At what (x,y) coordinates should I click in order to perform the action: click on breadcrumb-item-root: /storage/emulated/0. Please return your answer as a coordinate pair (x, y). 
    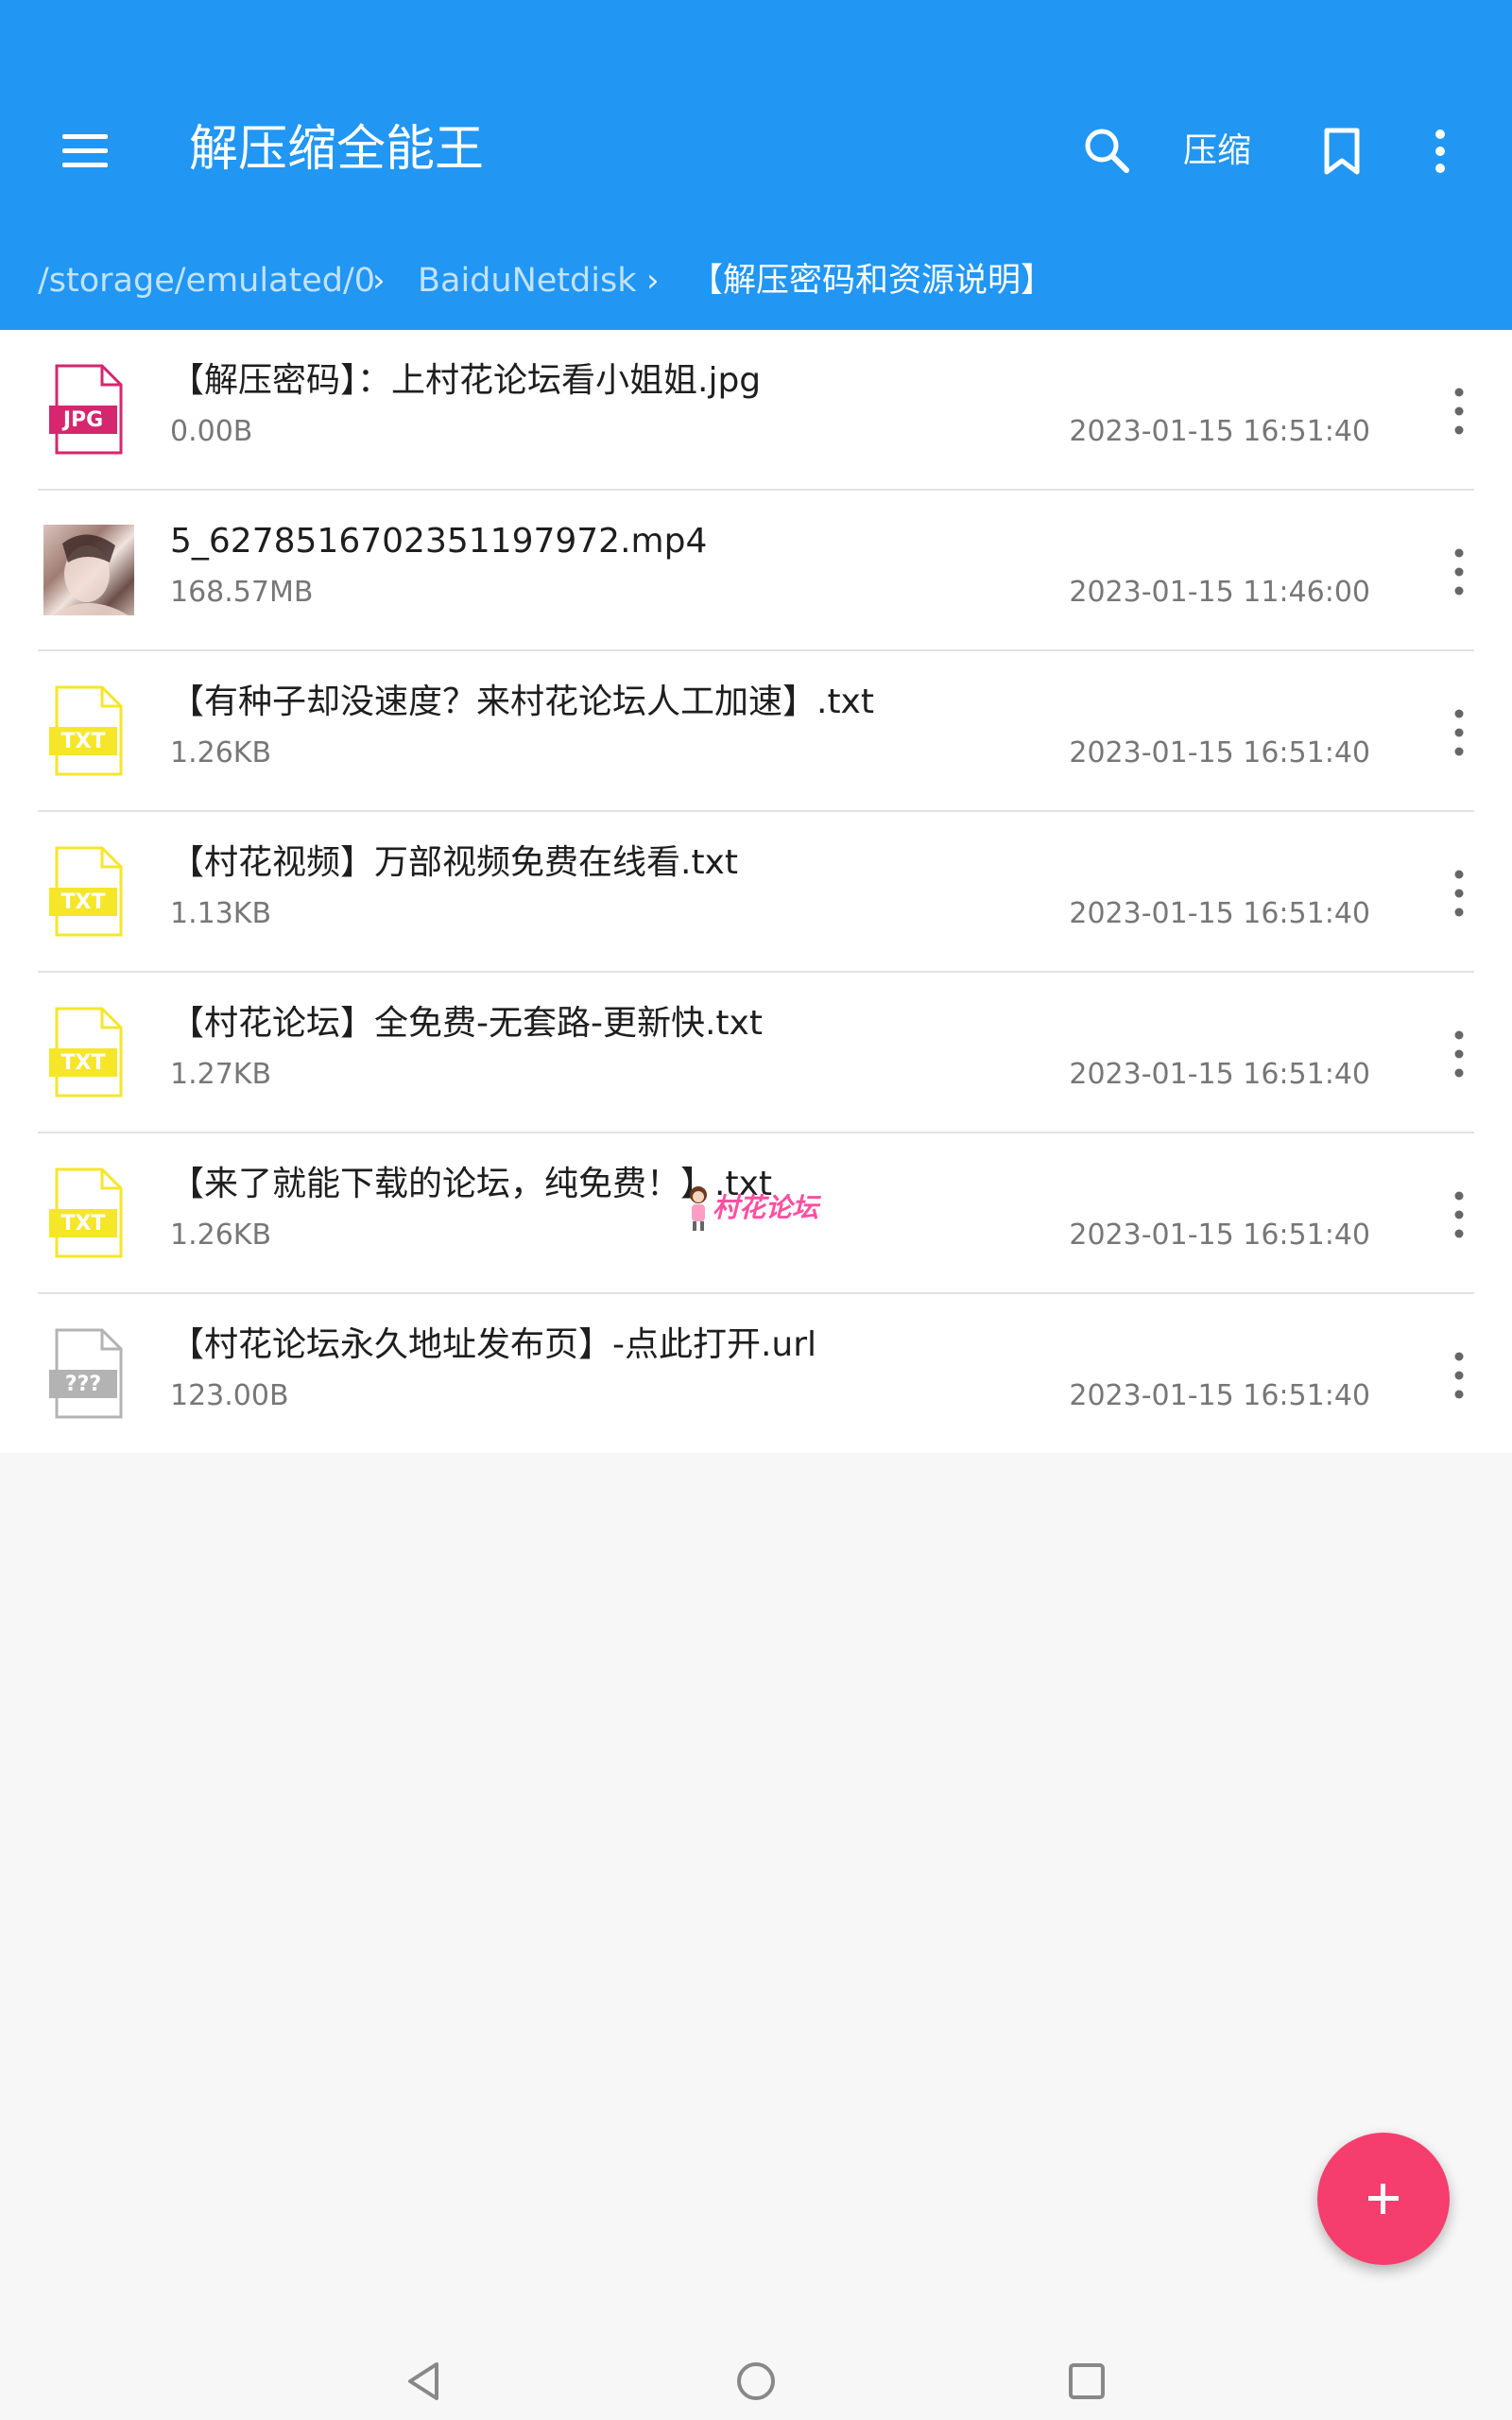
    Looking at the image, I should click on (206, 281).